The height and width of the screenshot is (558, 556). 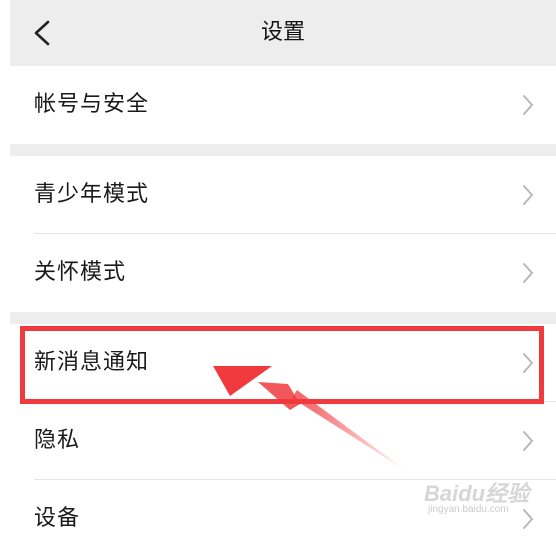 I want to click on settings-item-label: 新消息通知, so click(x=92, y=362).